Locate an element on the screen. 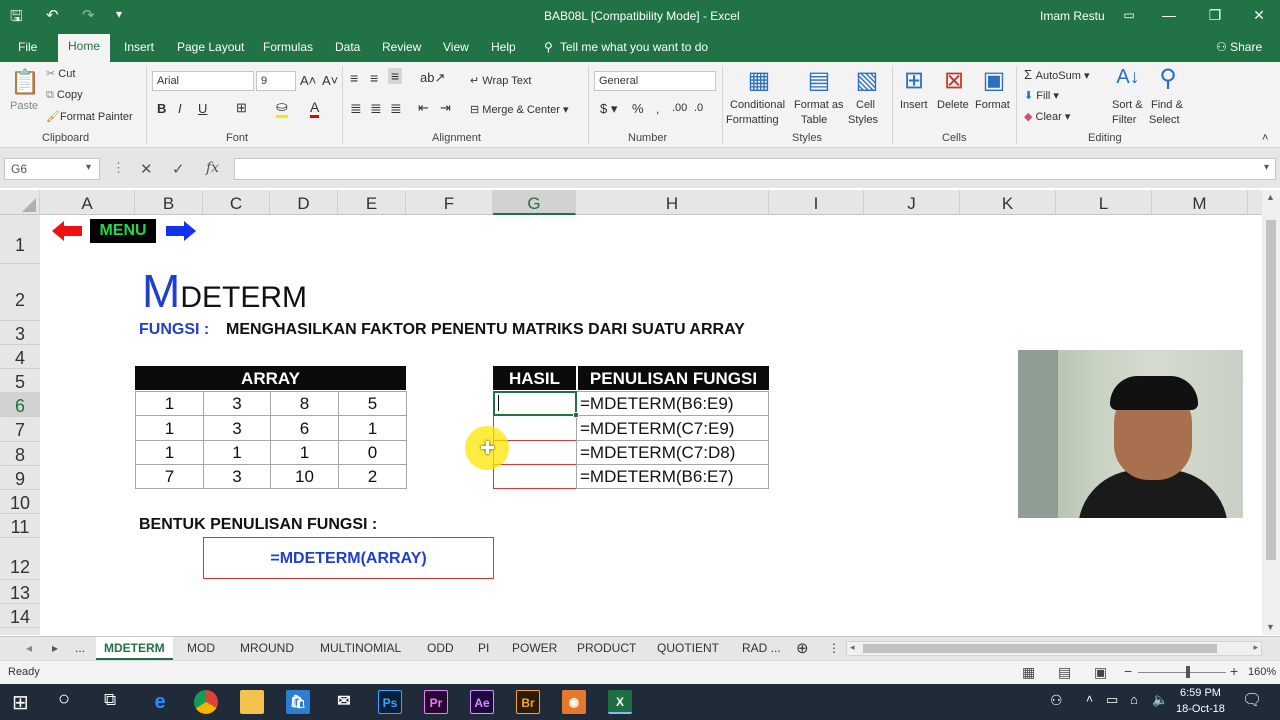 The width and height of the screenshot is (1280, 720). row-header-1: 1 is located at coordinates (20, 239).